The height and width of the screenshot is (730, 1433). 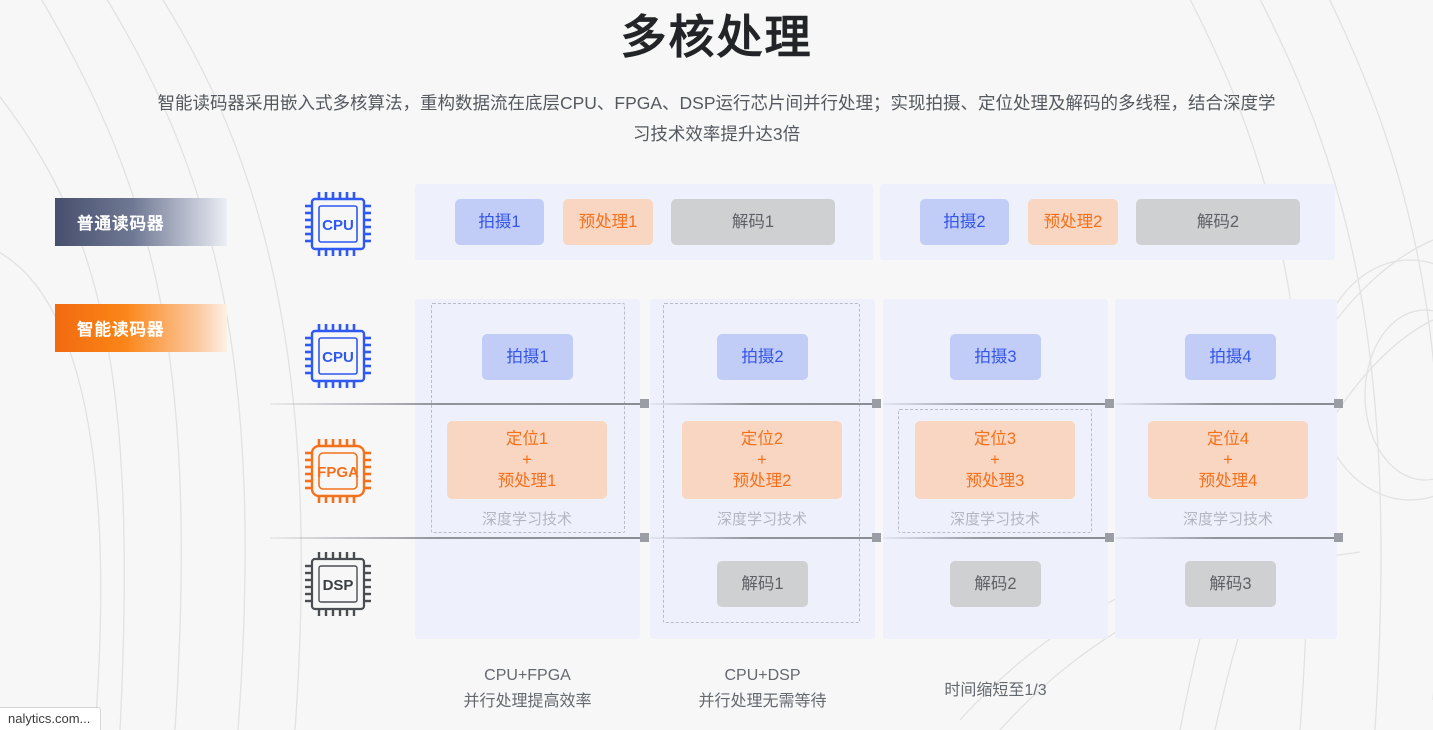 I want to click on fpga-icon-label: FPGA, so click(x=338, y=472).